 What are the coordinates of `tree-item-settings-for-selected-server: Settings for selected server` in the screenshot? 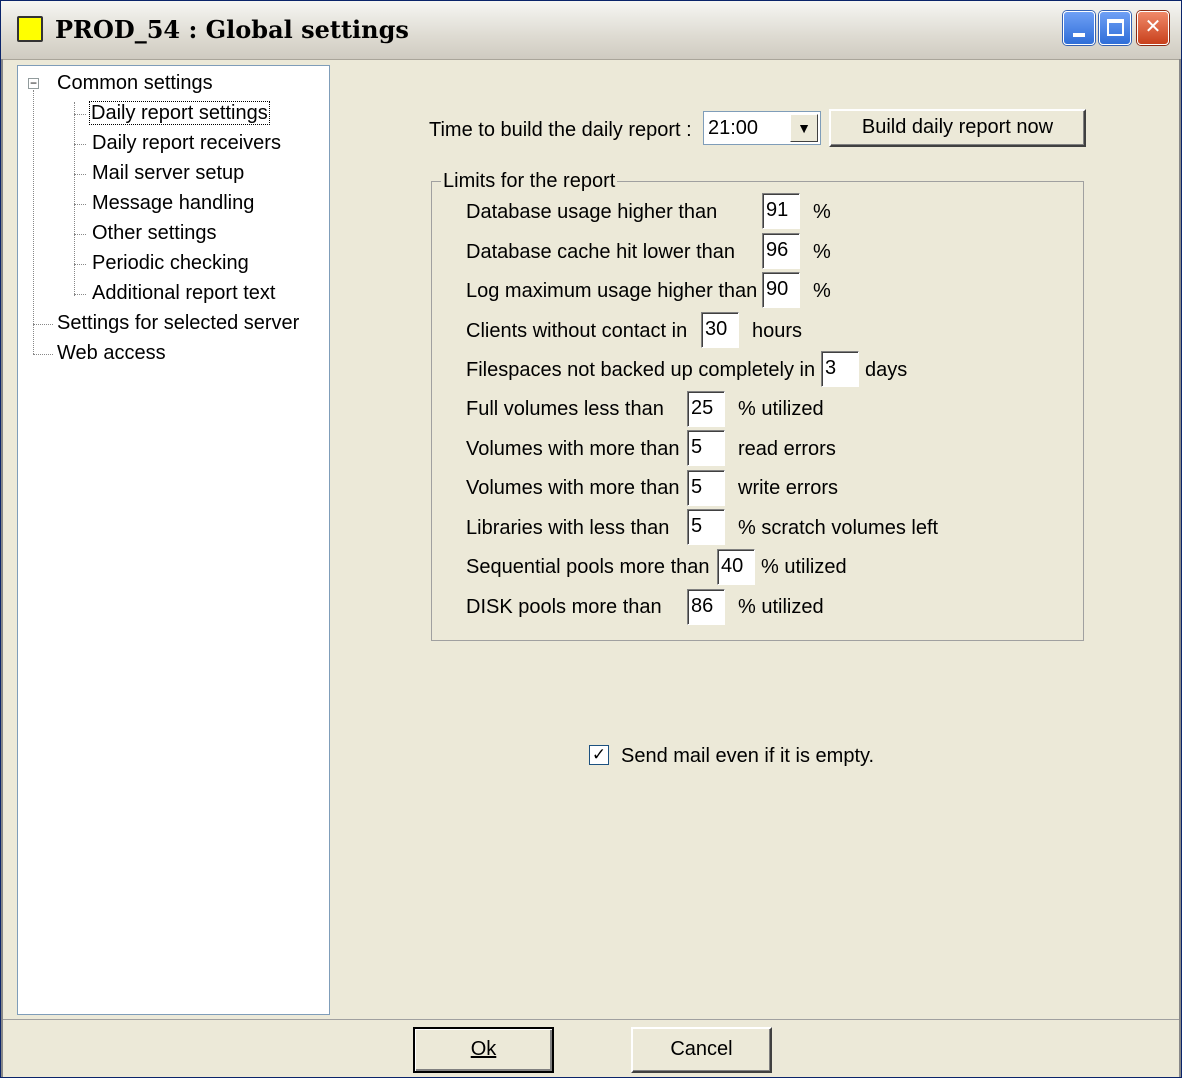 It's located at (178, 323).